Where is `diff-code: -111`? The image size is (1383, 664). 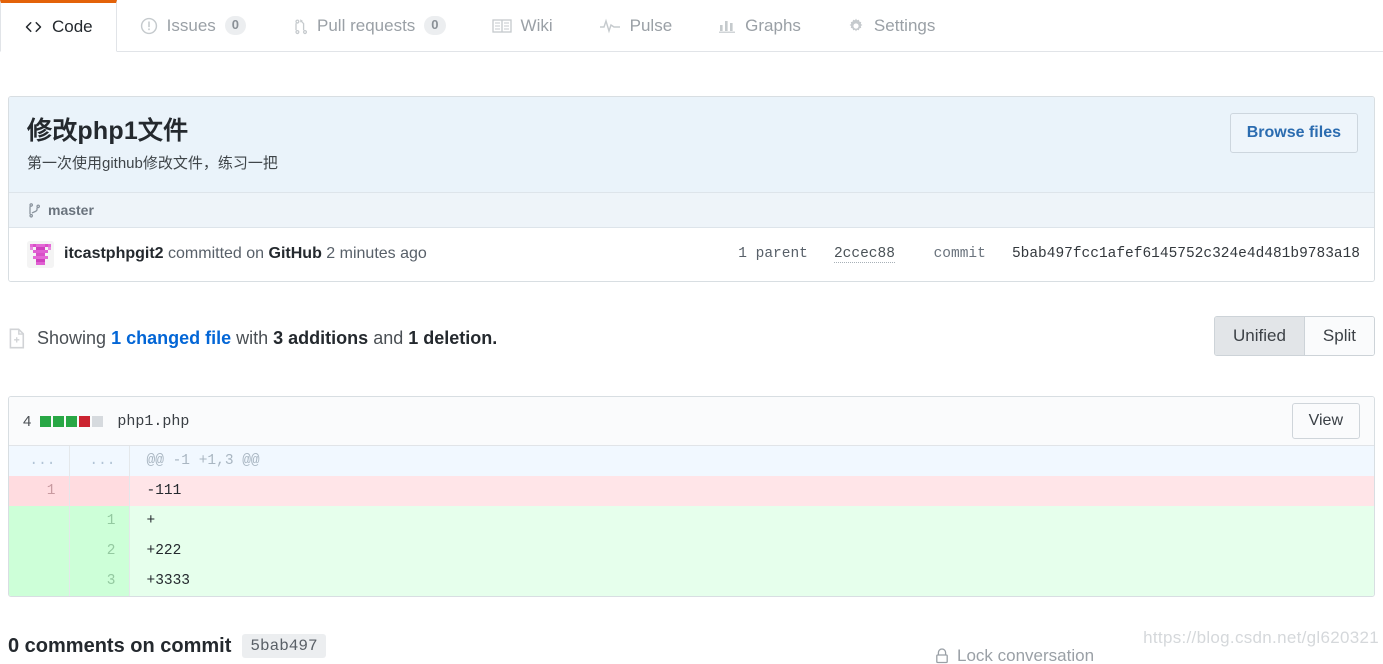
diff-code: -111 is located at coordinates (751, 491).